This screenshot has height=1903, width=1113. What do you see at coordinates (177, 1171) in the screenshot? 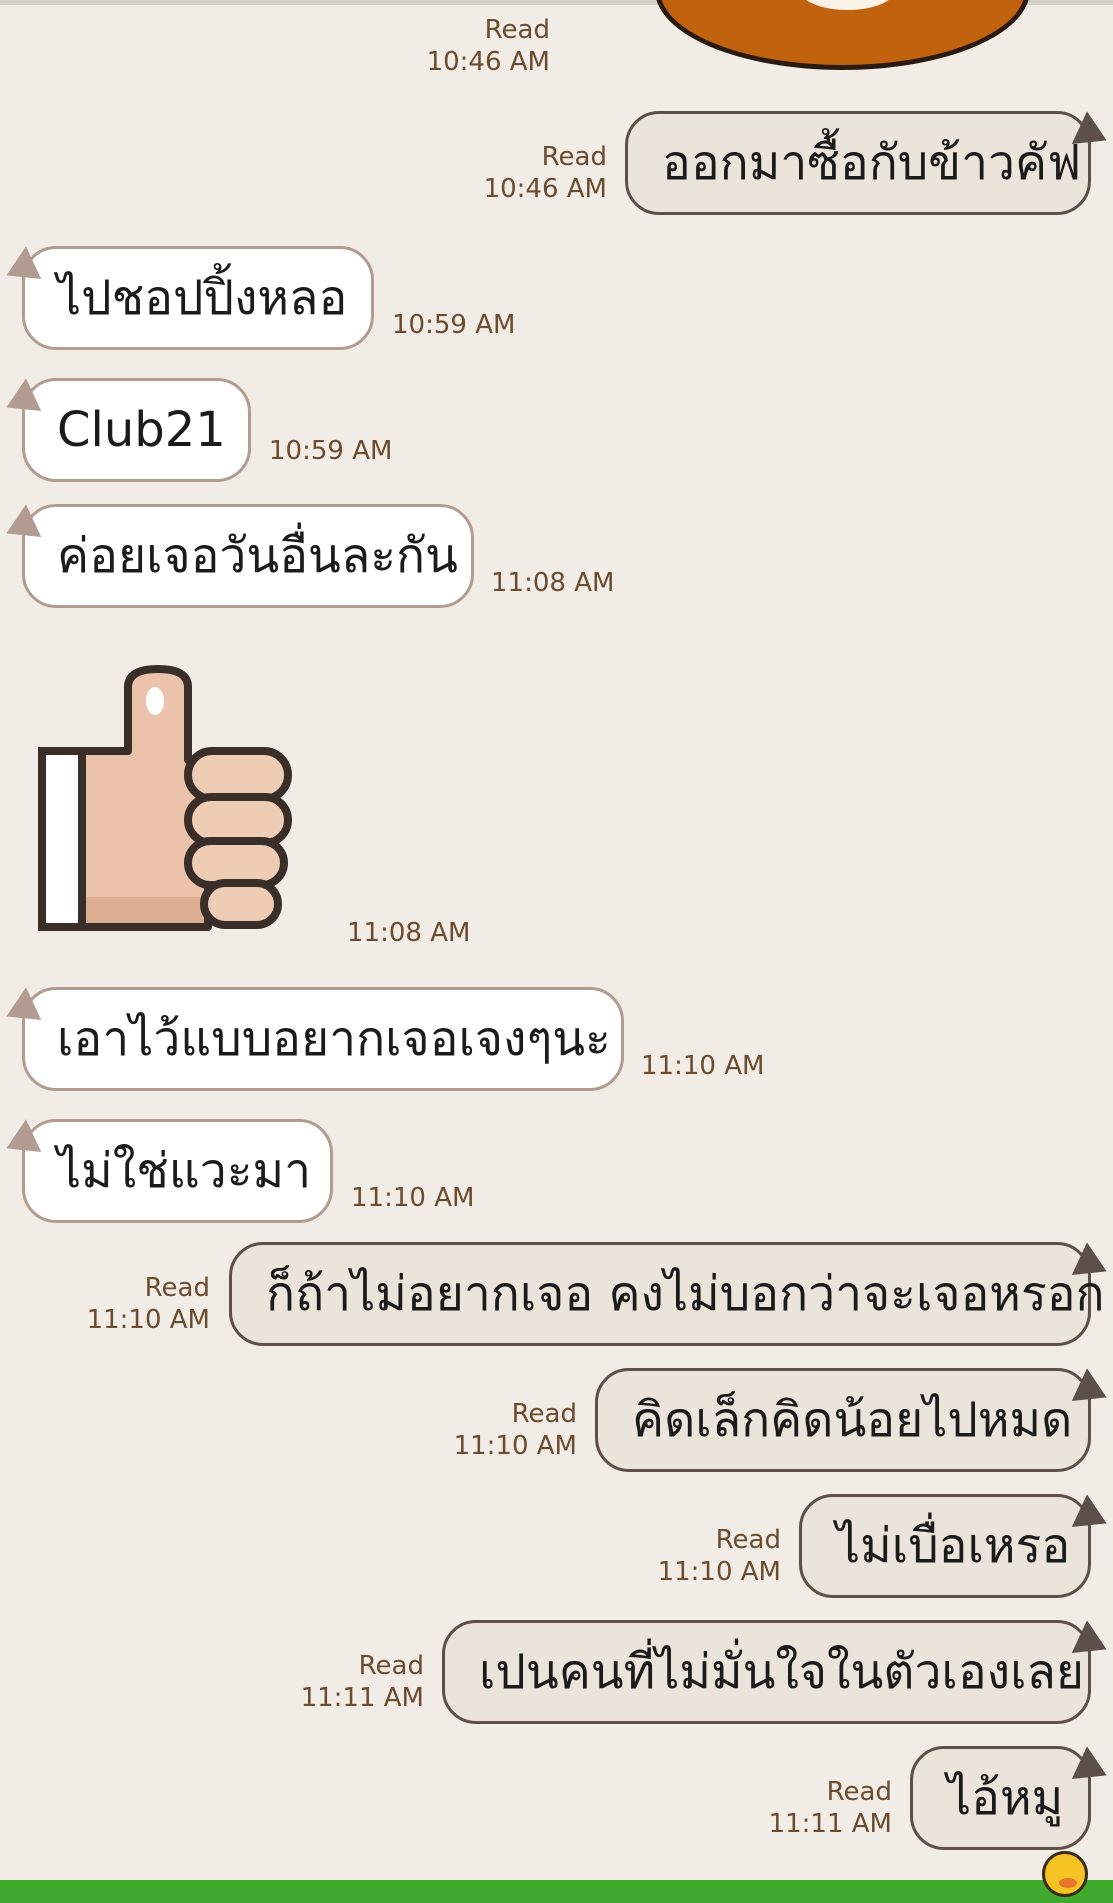
I see `message-bubble: ไม่ใช่แวะมา` at bounding box center [177, 1171].